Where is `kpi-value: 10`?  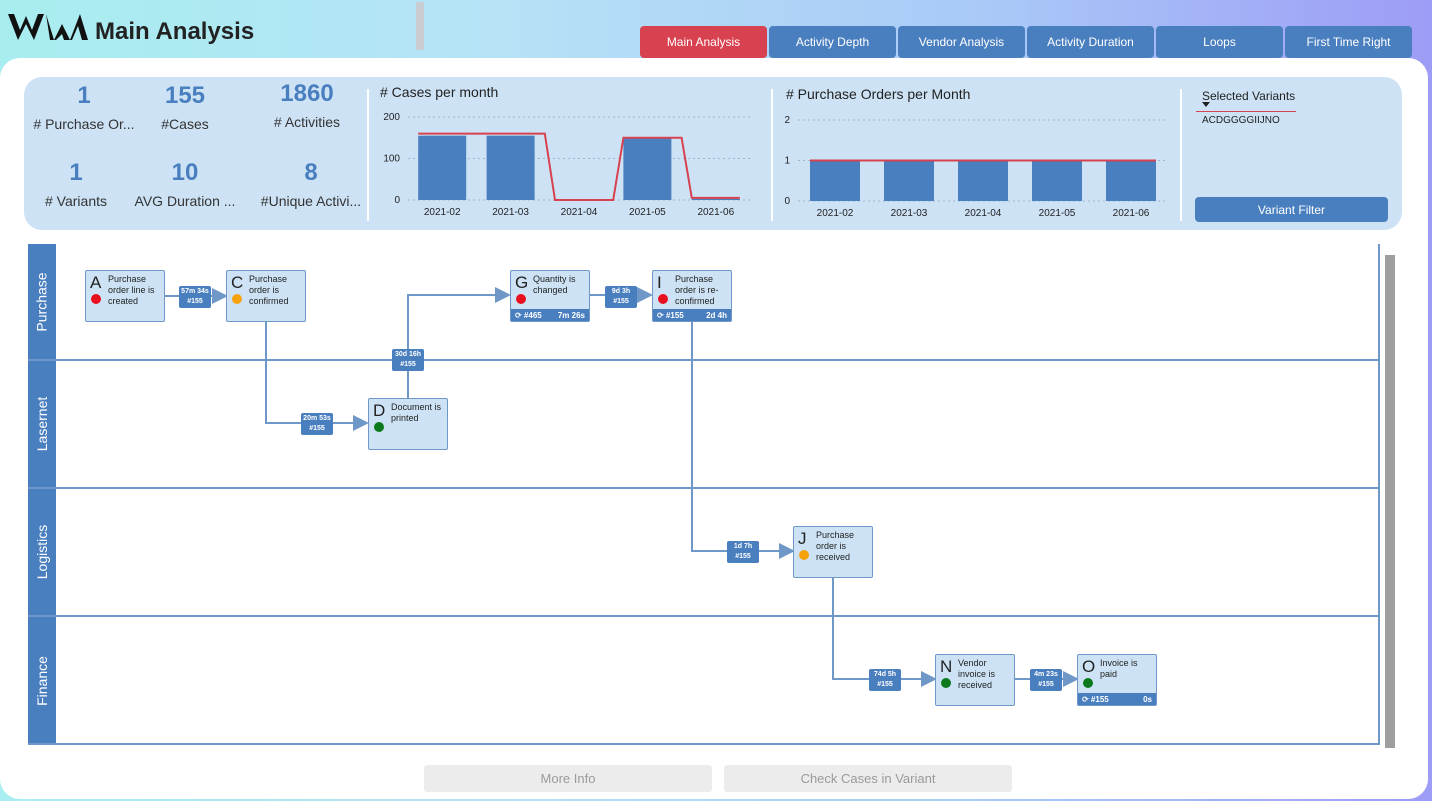 kpi-value: 10 is located at coordinates (185, 172).